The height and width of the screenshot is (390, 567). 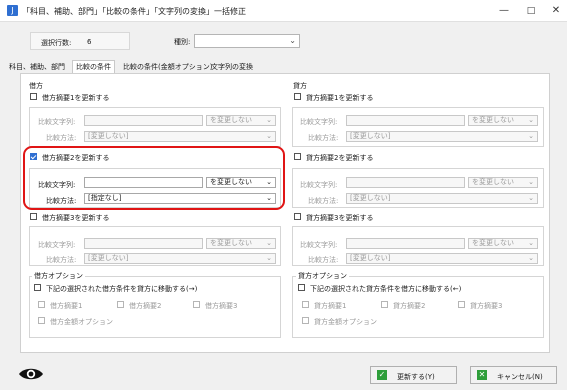 What do you see at coordinates (37, 67) in the screenshot?
I see `tab-account: 科目、補助、部門` at bounding box center [37, 67].